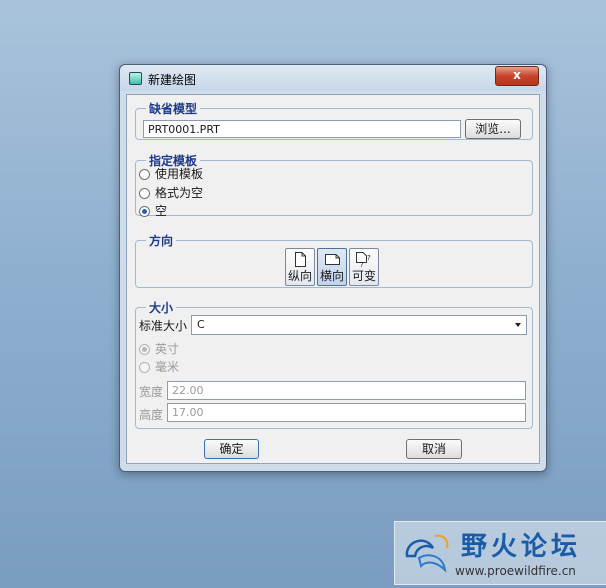  What do you see at coordinates (231, 449) in the screenshot?
I see `ok-button: 确定` at bounding box center [231, 449].